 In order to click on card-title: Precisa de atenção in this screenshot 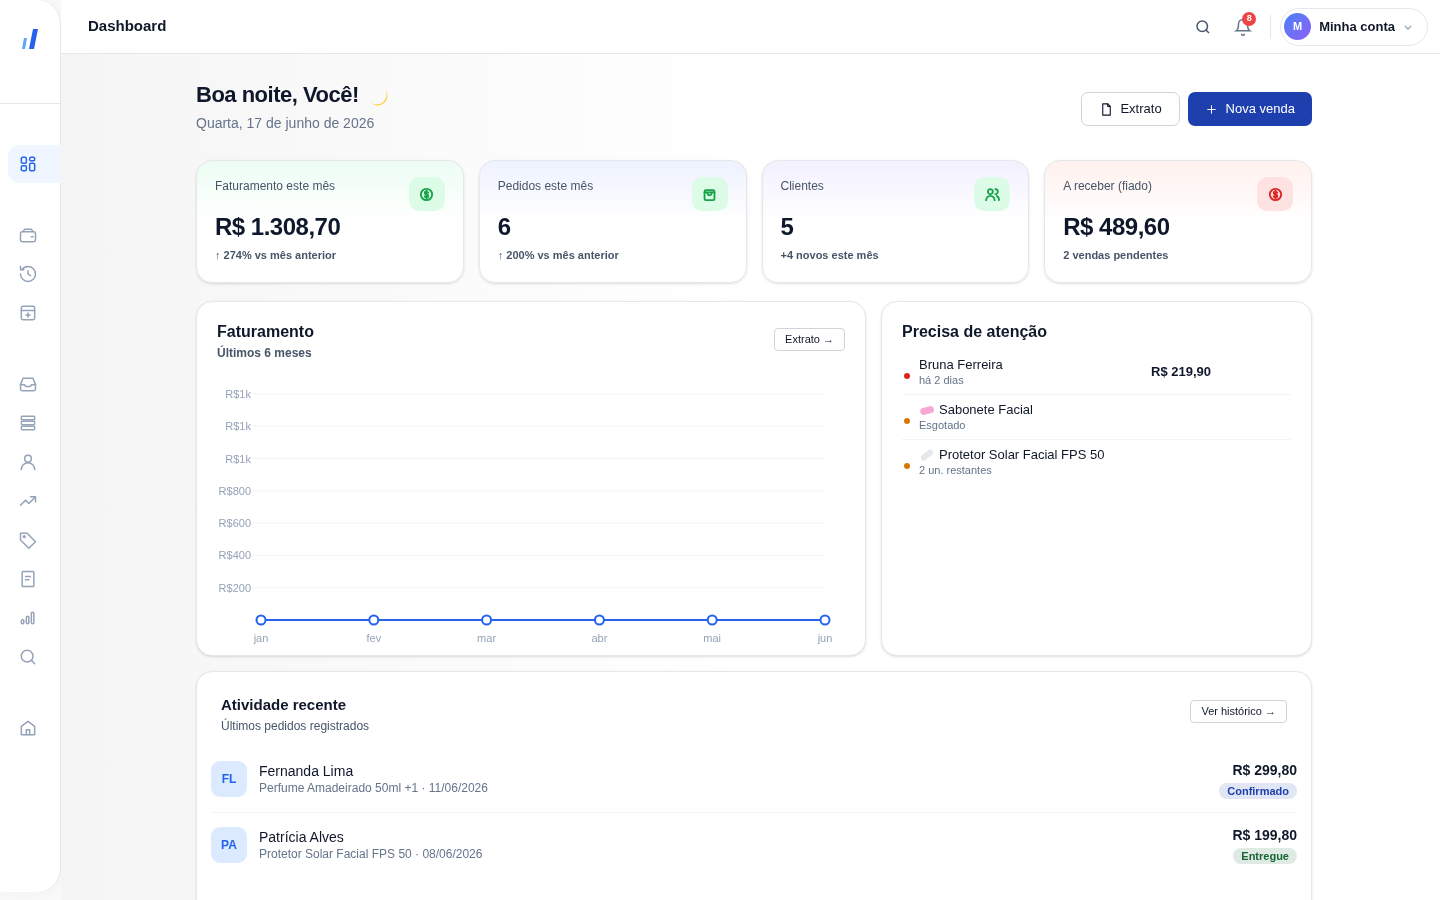, I will do `click(975, 332)`.